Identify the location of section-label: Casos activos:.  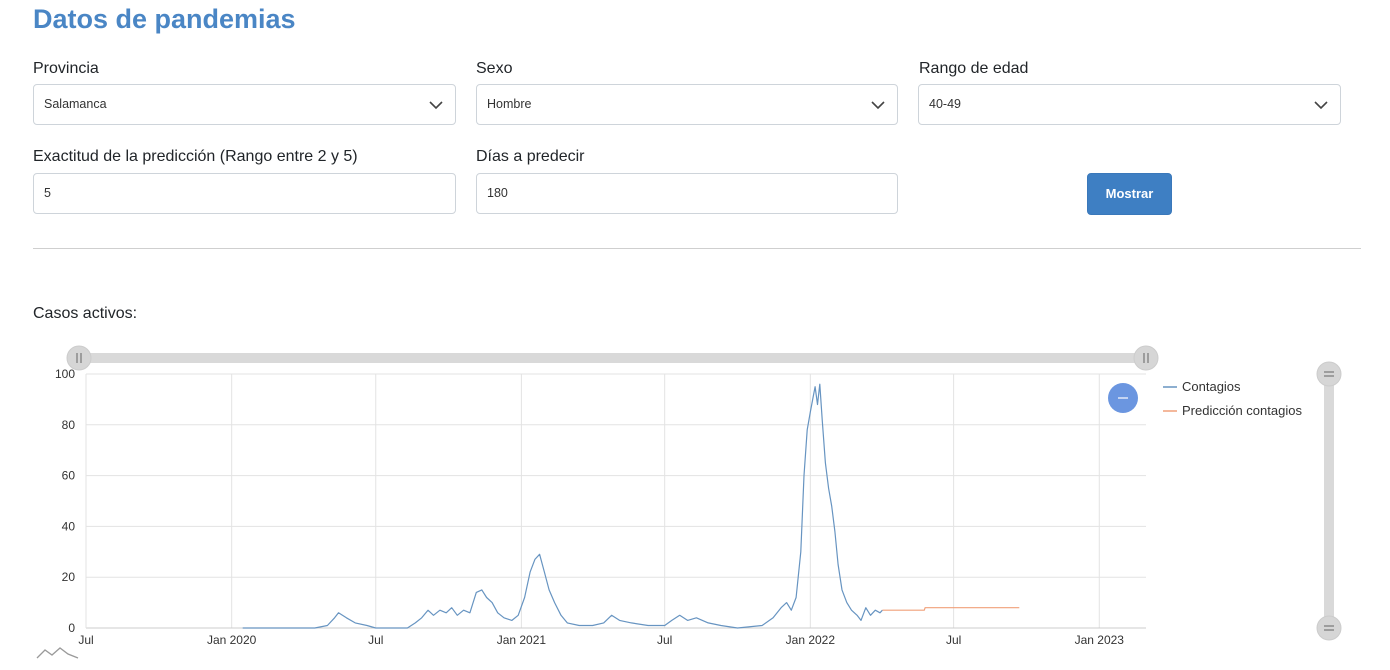
(85, 313).